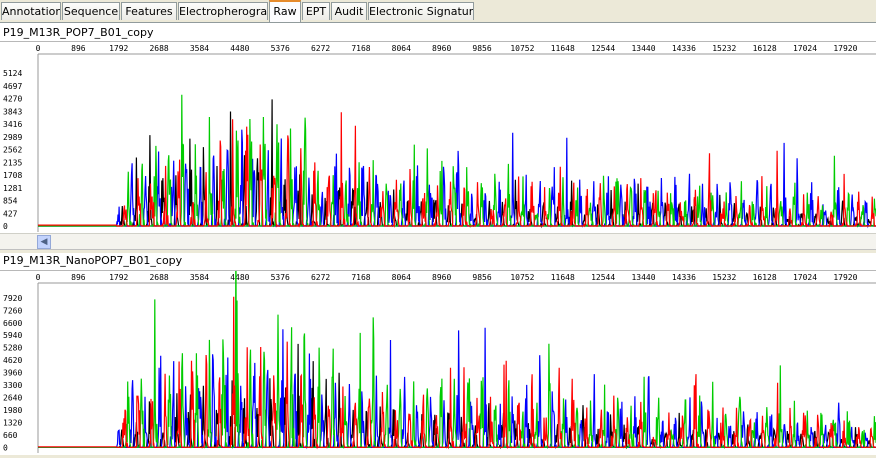  Describe the element at coordinates (12, 111) in the screenshot. I see `y-tick-label: 3843` at that location.